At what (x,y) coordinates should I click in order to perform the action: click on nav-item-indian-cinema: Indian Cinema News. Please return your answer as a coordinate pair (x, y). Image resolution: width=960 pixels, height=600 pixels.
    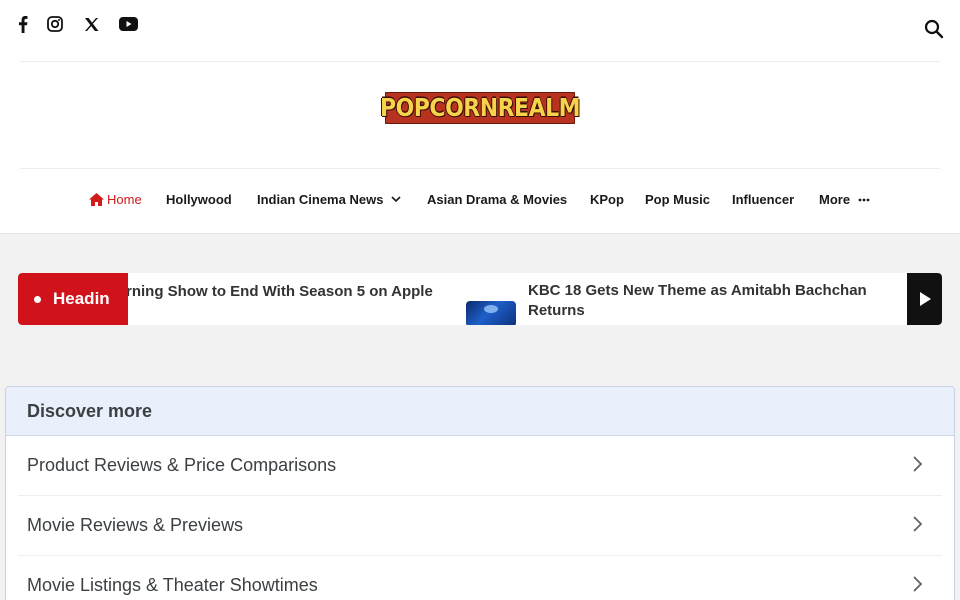
    Looking at the image, I should click on (329, 199).